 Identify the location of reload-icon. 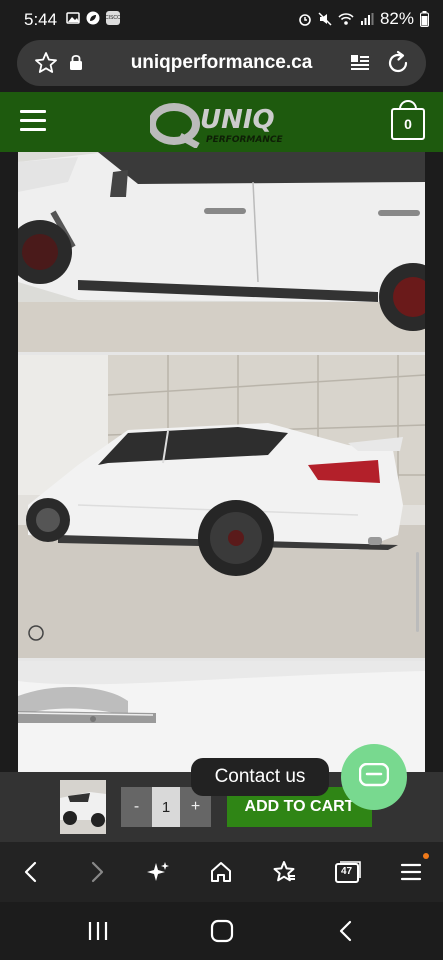
(398, 63).